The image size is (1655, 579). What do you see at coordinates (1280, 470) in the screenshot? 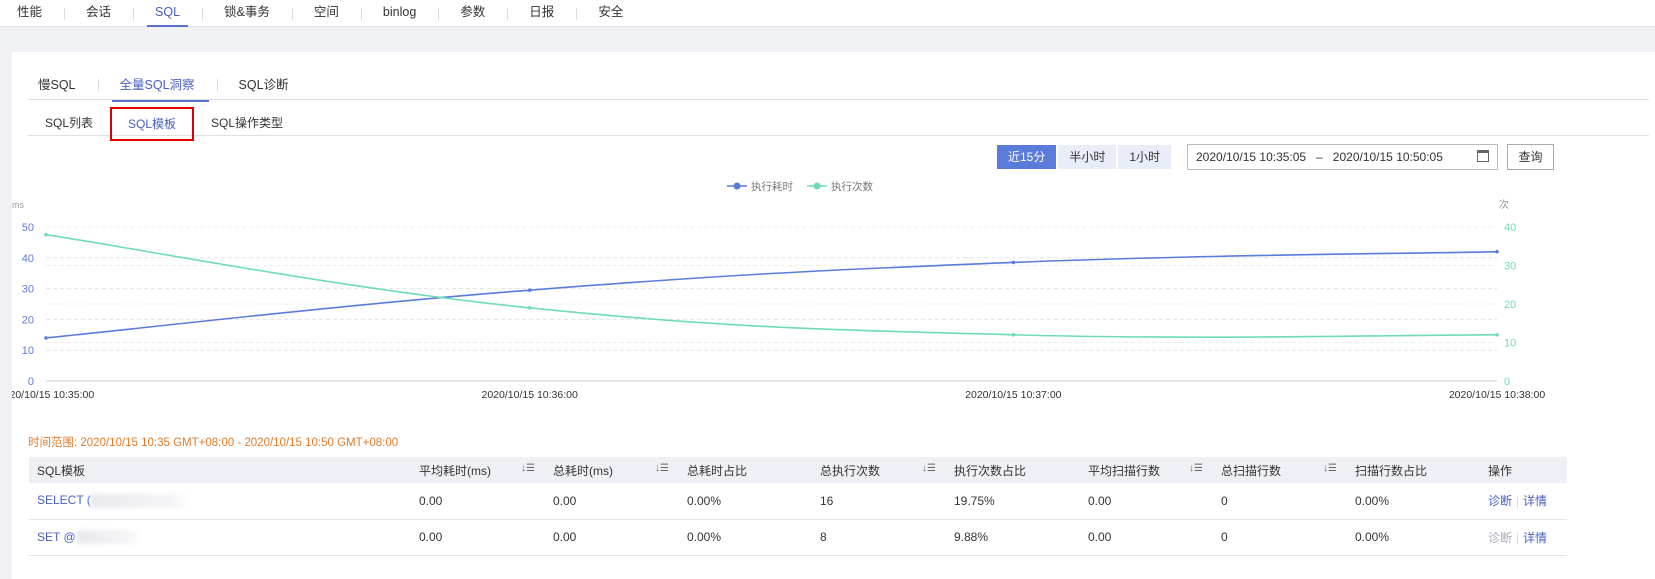
I see `col-total-scan: 总扫描行数 ↓☰` at bounding box center [1280, 470].